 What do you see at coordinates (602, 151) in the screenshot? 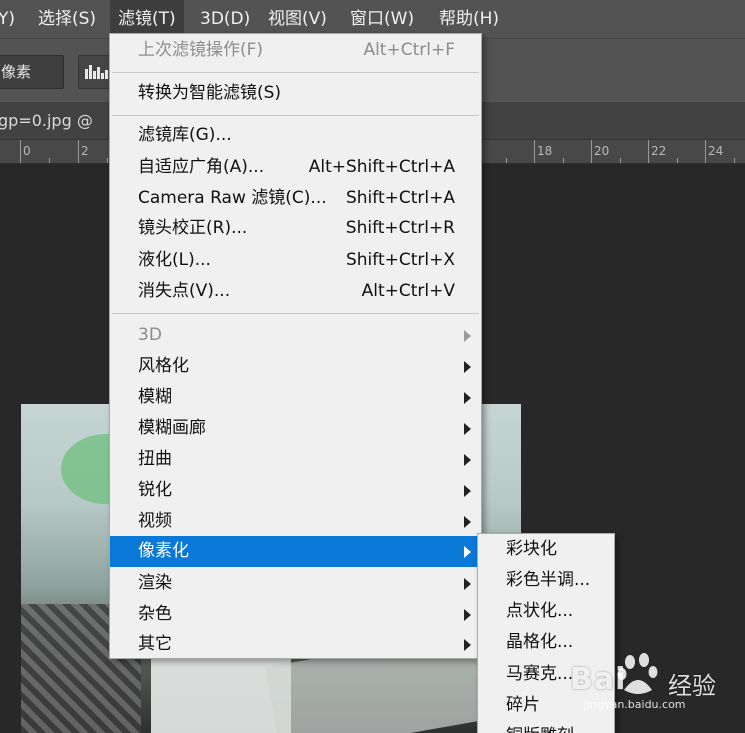
I see `ruler-label: 20` at bounding box center [602, 151].